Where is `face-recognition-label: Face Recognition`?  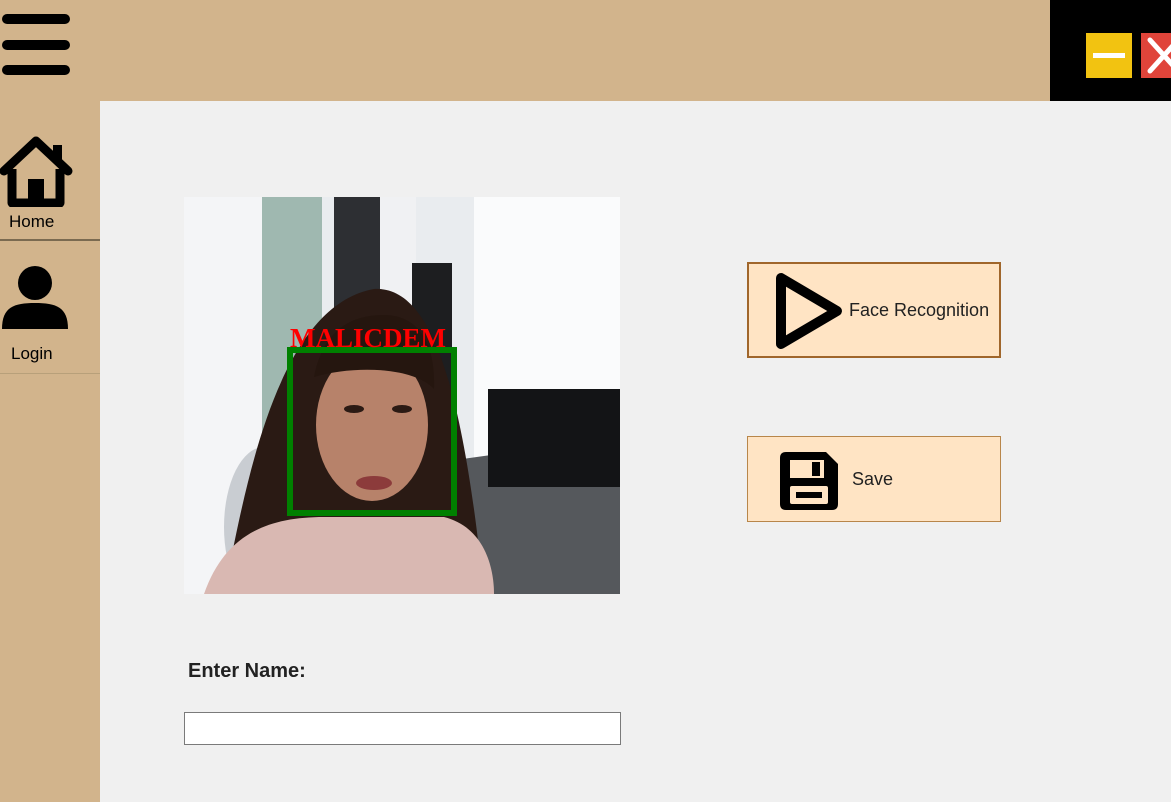 face-recognition-label: Face Recognition is located at coordinates (919, 310).